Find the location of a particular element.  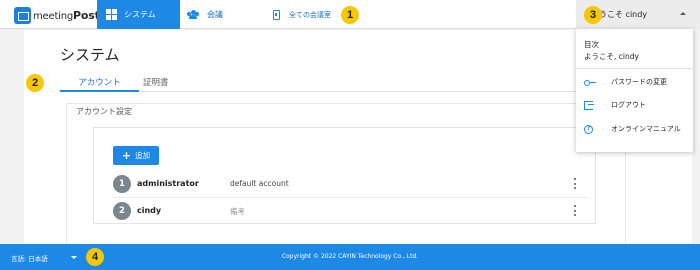

add-account-button: + 追加 is located at coordinates (136, 155).